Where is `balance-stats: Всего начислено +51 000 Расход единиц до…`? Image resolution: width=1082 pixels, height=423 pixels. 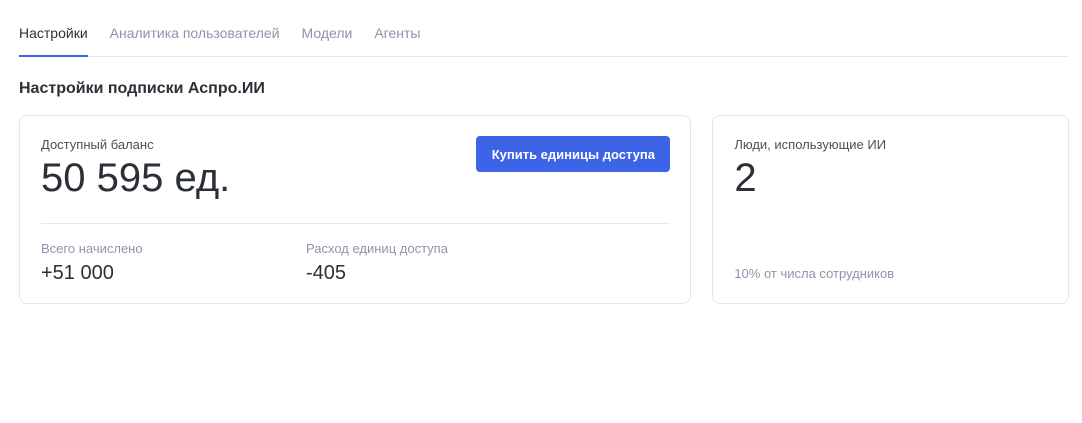
balance-stats: Всего начислено +51 000 Расход единиц до… is located at coordinates (355, 263).